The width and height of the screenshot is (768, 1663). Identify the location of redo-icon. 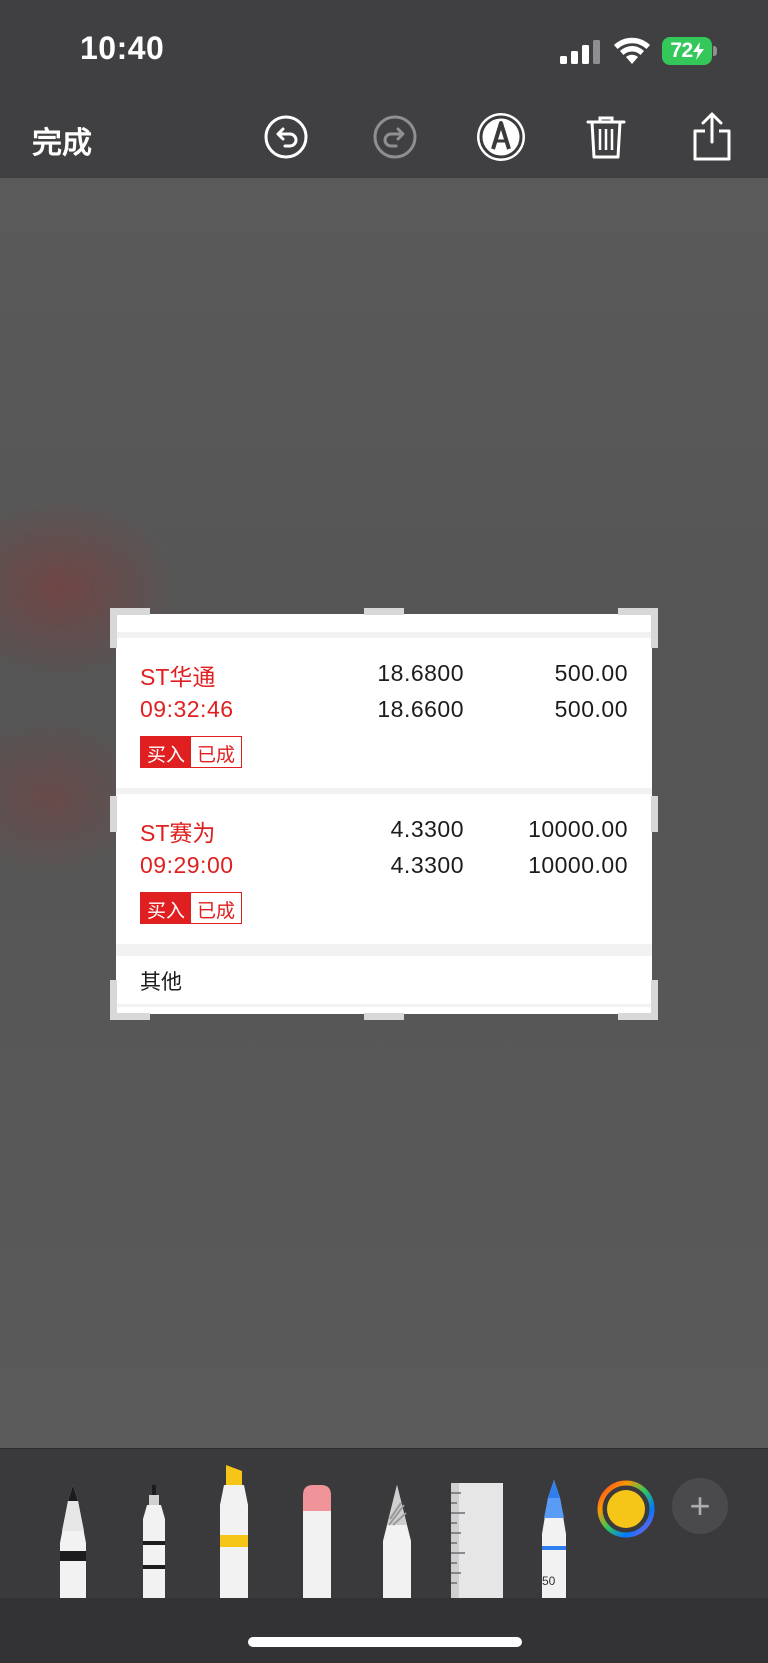
(395, 137).